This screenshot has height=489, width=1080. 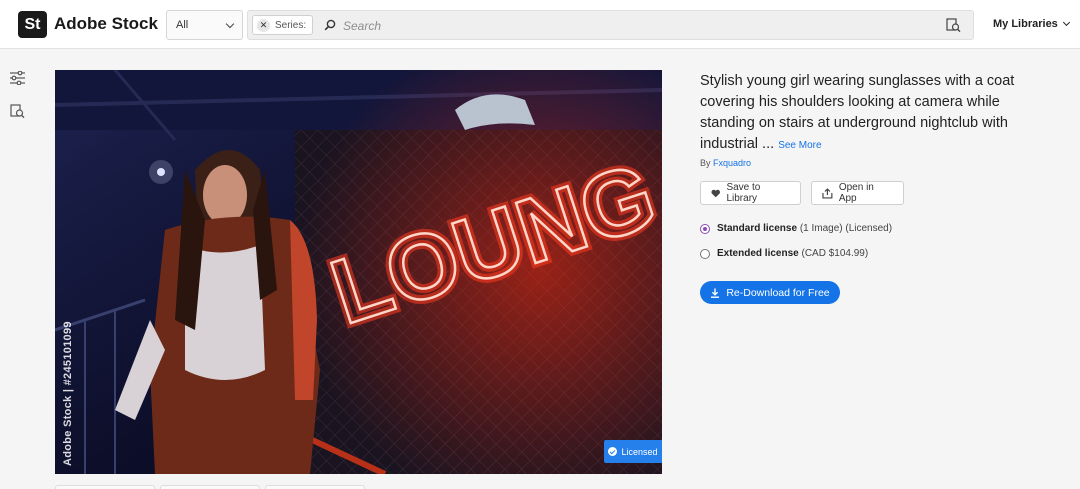 I want to click on search-input, so click(x=633, y=26).